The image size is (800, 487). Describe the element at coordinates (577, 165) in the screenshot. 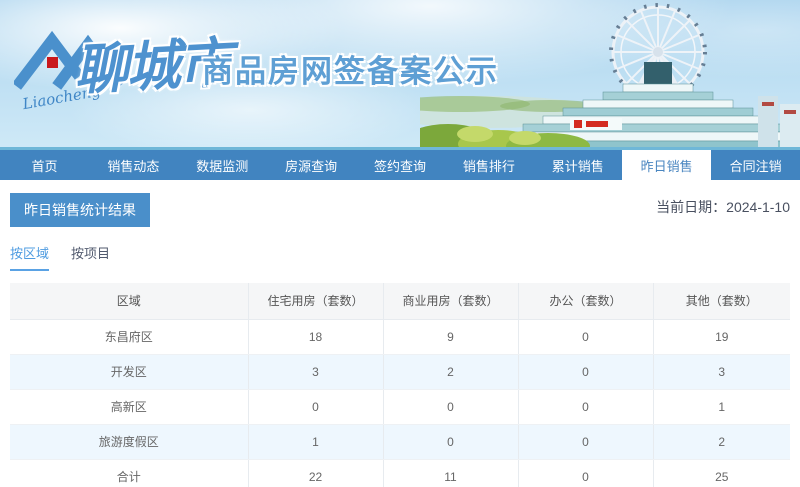

I see `nav-item-7: 累计销售` at that location.